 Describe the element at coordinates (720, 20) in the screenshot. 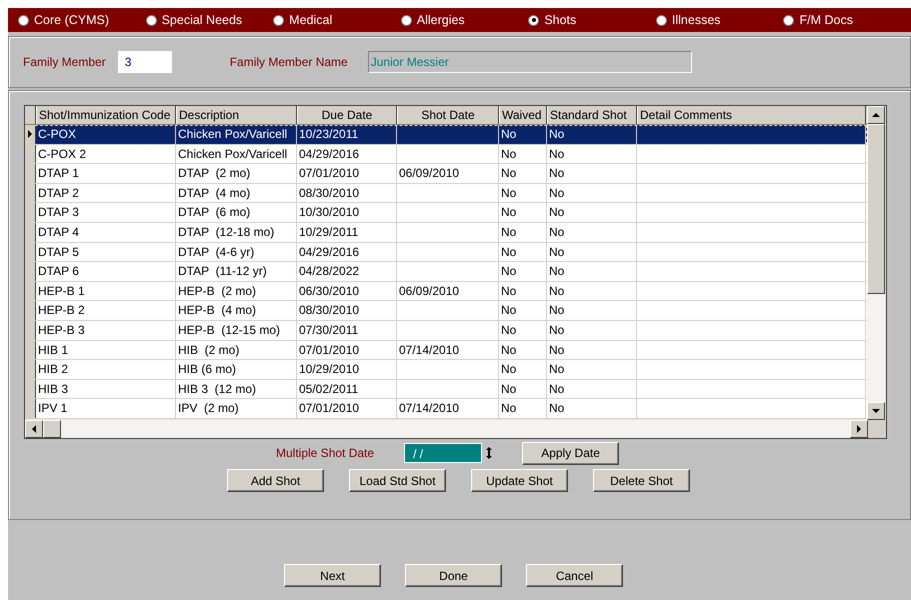

I see `radio-tab: Illnesses` at that location.